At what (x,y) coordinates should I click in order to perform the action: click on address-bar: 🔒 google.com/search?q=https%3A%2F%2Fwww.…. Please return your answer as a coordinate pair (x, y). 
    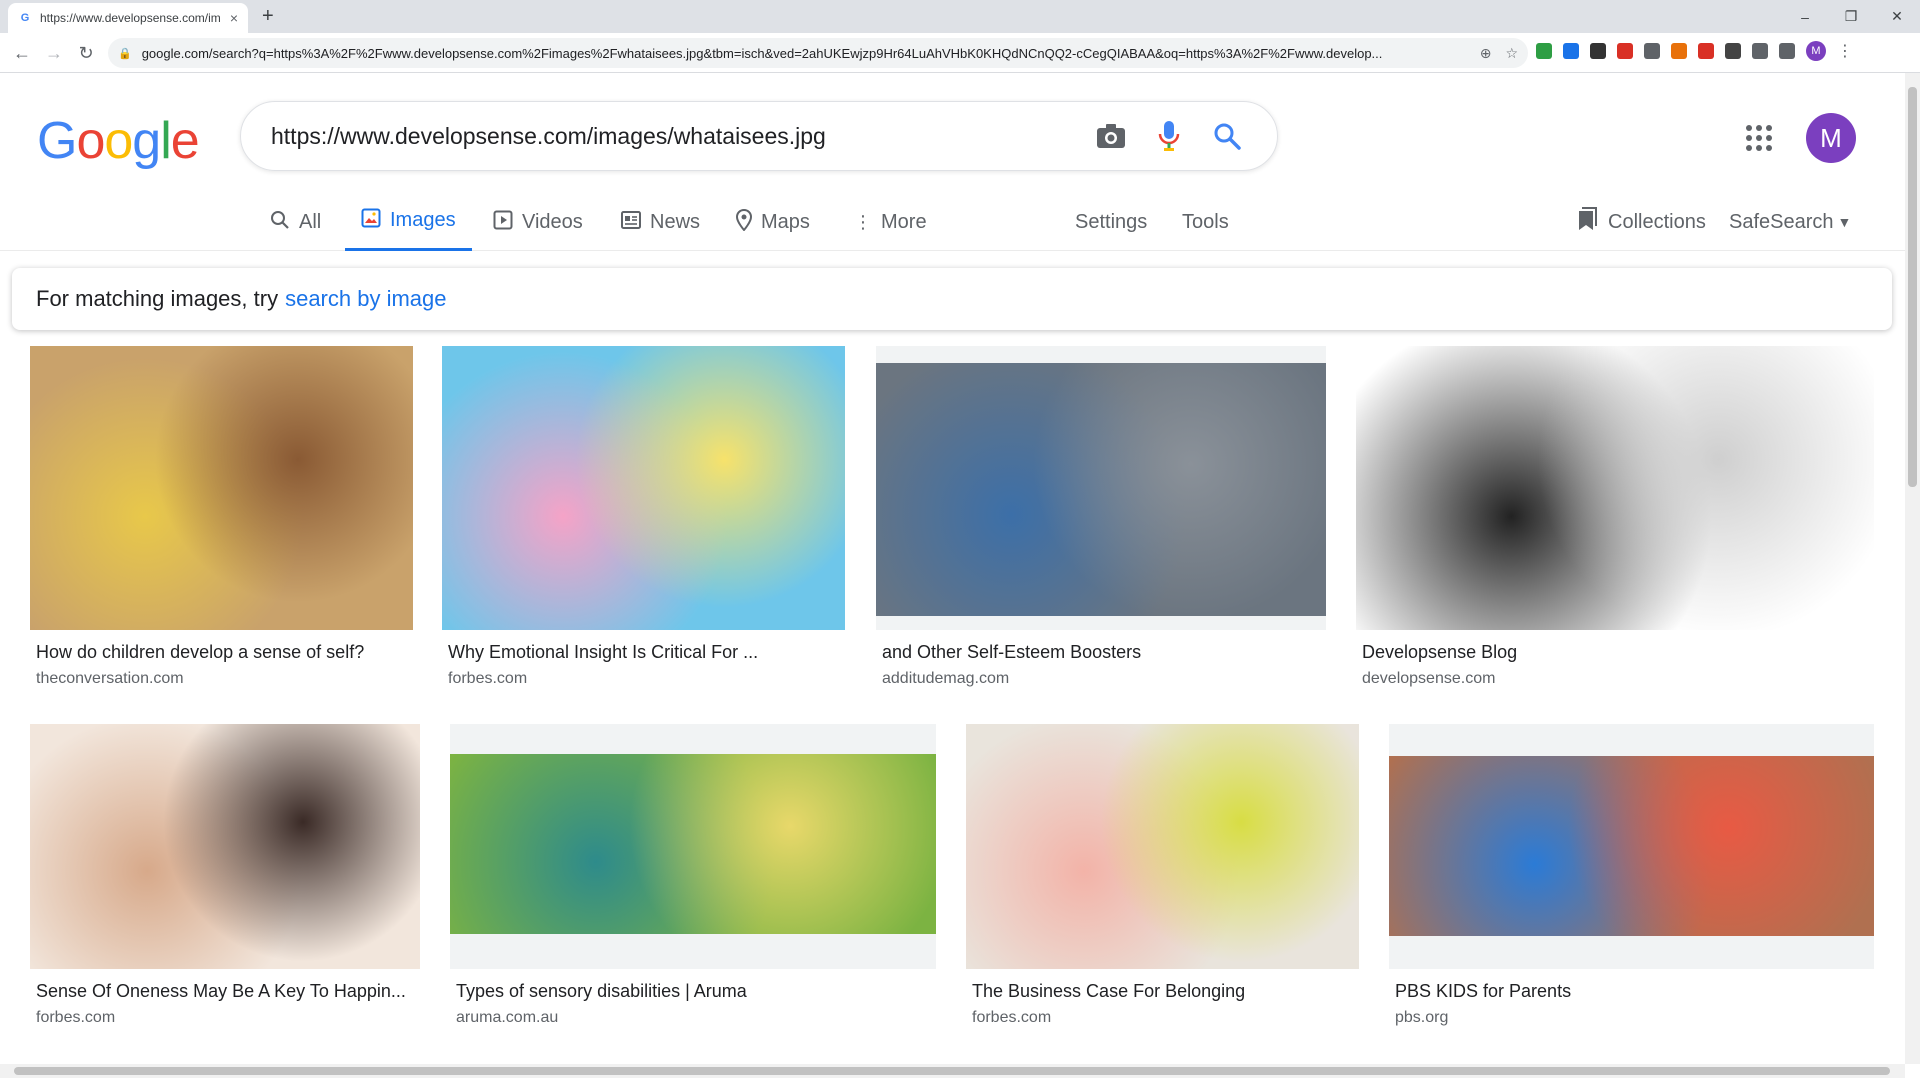
    Looking at the image, I should click on (818, 53).